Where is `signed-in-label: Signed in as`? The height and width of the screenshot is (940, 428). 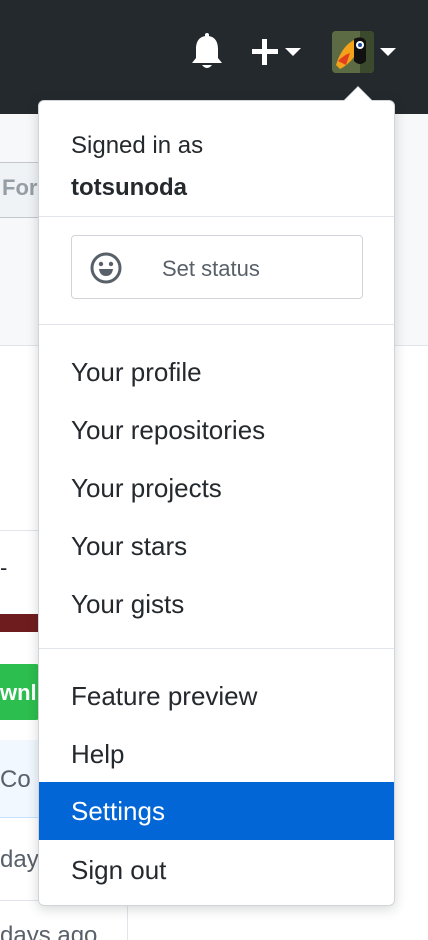 signed-in-label: Signed in as is located at coordinates (137, 145).